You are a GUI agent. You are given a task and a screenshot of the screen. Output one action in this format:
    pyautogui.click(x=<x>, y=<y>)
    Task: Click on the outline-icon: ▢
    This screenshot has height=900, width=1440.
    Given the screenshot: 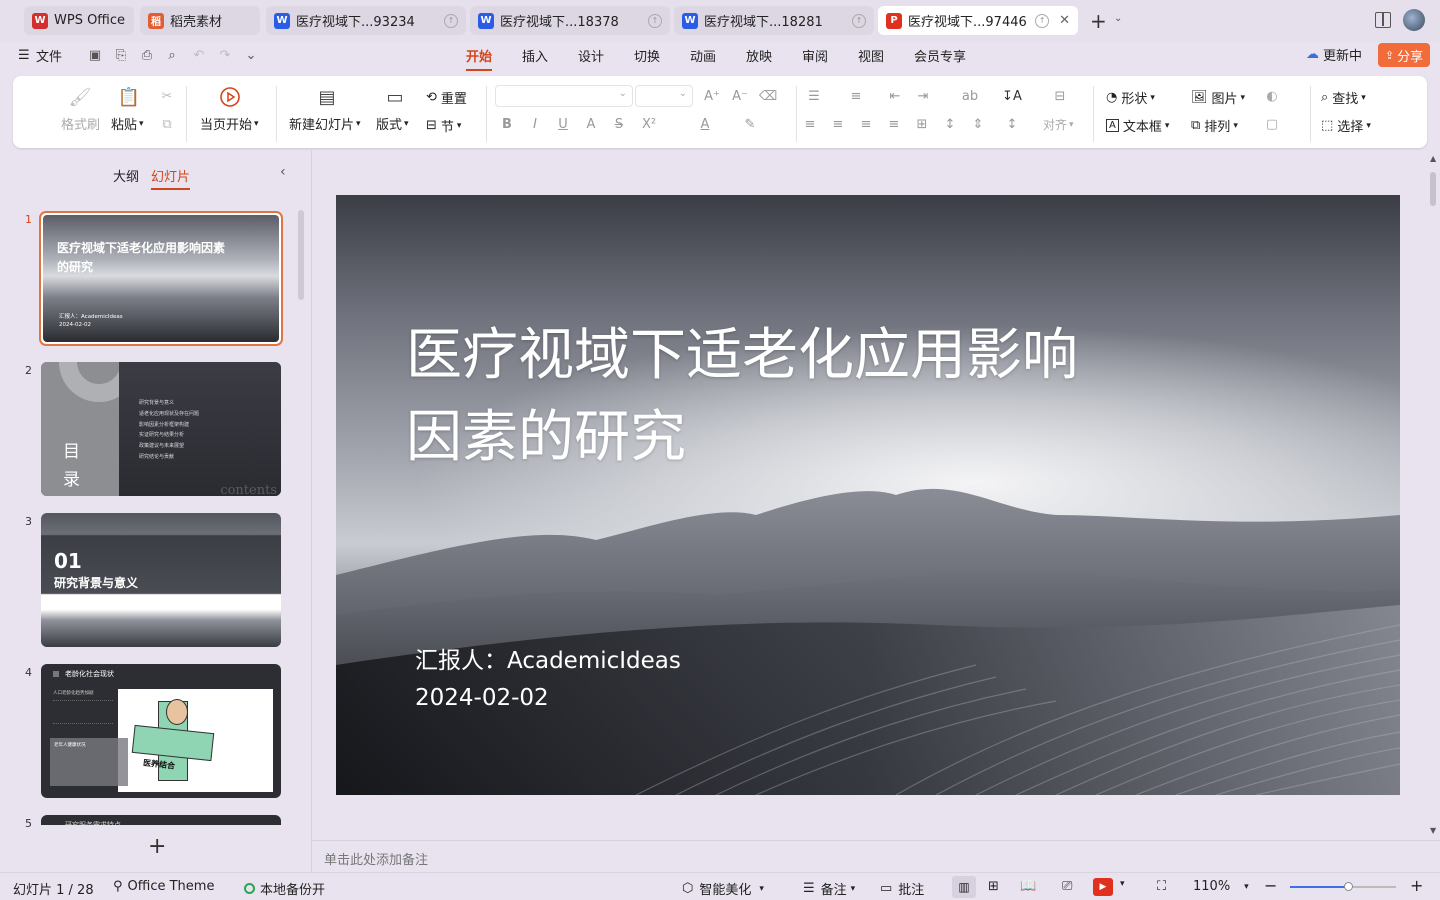 What is the action you would take?
    pyautogui.click(x=1272, y=124)
    